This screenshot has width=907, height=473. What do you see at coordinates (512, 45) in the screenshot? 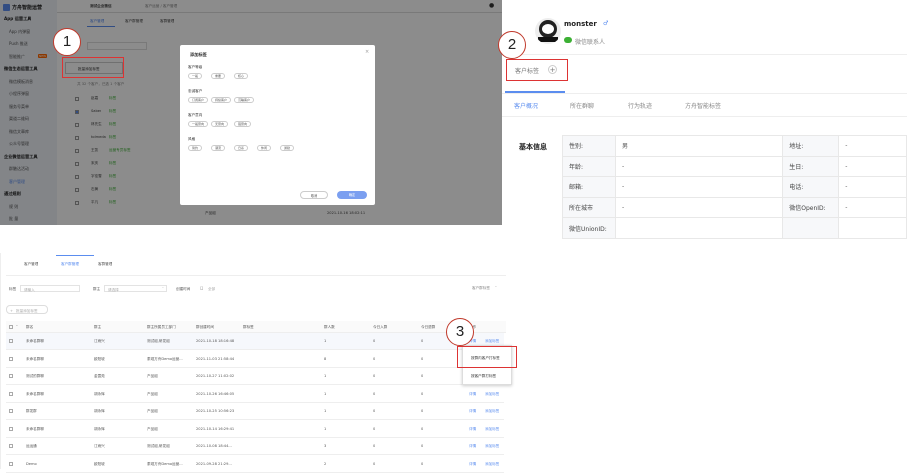
I see `step-marker-2: 2` at bounding box center [512, 45].